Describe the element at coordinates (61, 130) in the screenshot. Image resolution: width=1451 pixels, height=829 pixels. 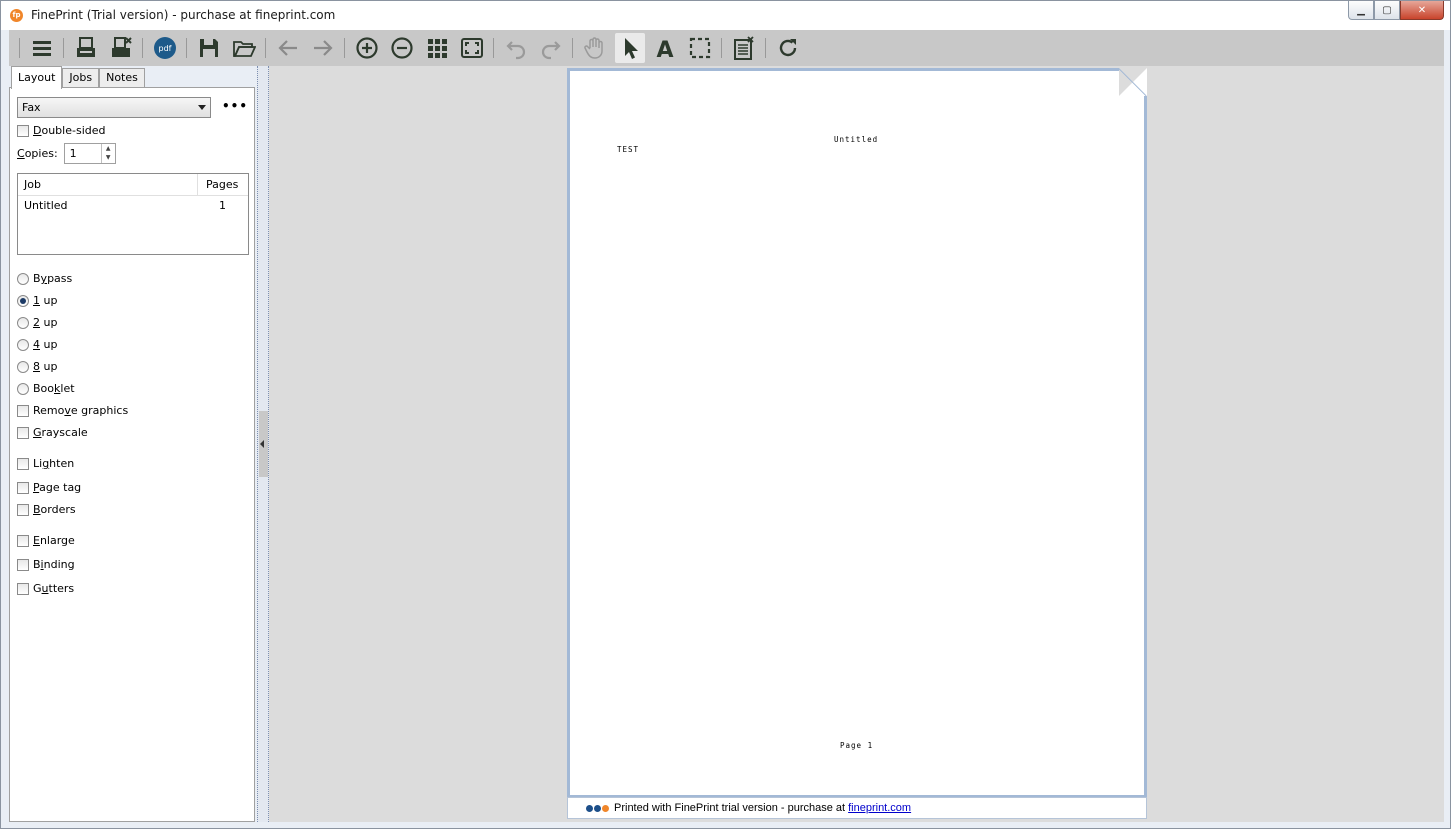
I see `double-sided-checkbox: Double-sided` at that location.